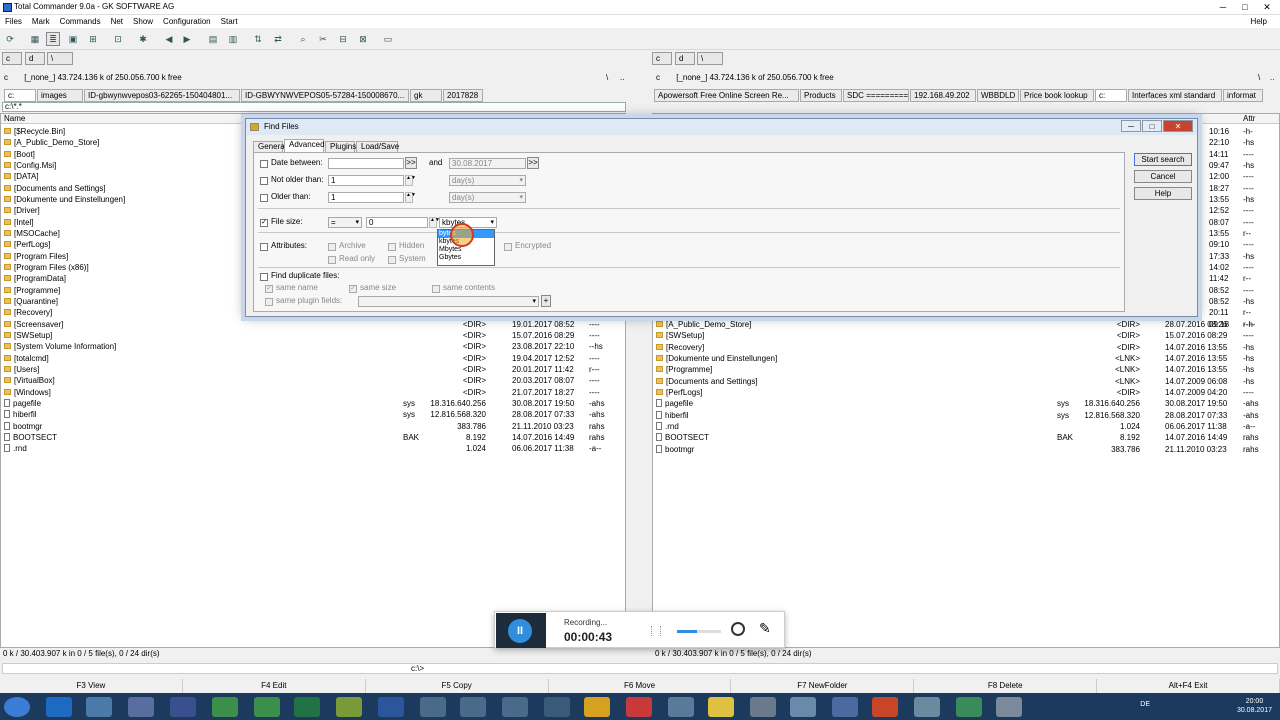 Image resolution: width=1280 pixels, height=720 pixels. What do you see at coordinates (229, 21) in the screenshot?
I see `menu-start: Start` at bounding box center [229, 21].